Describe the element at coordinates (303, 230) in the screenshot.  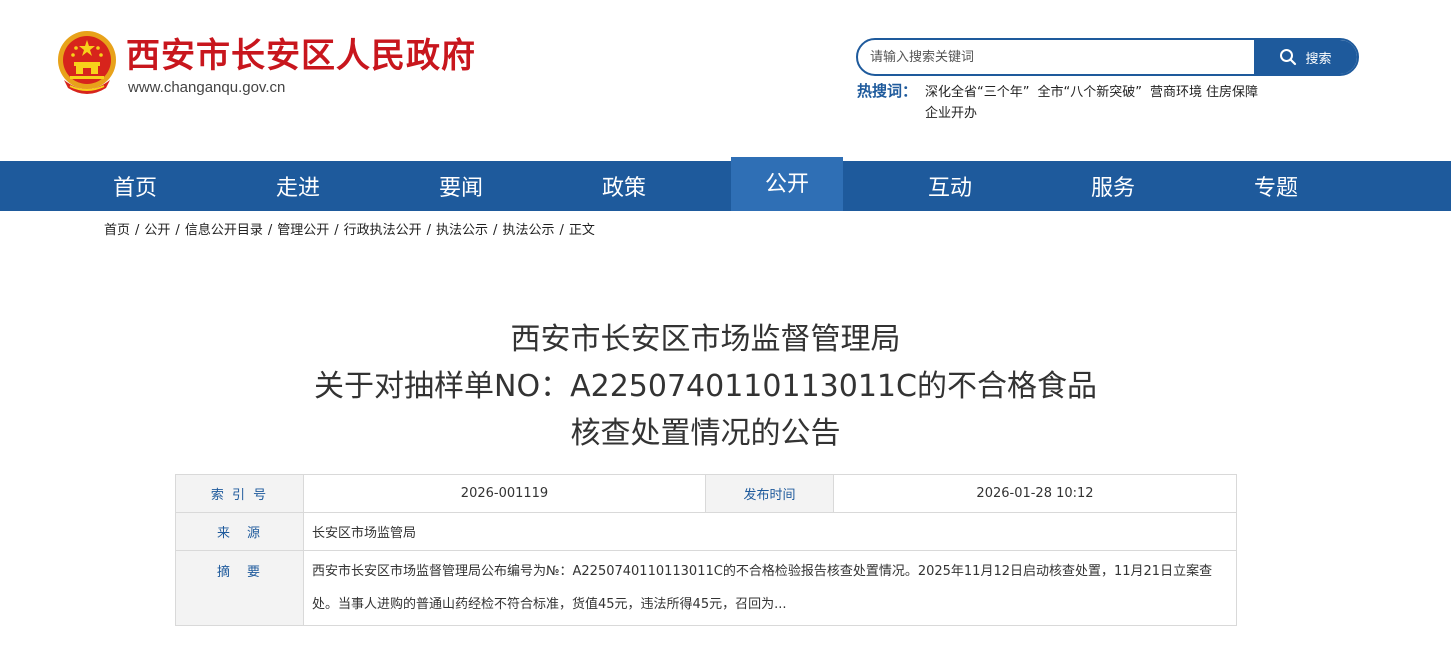
I see `breadcrumb-link: 管理公开` at that location.